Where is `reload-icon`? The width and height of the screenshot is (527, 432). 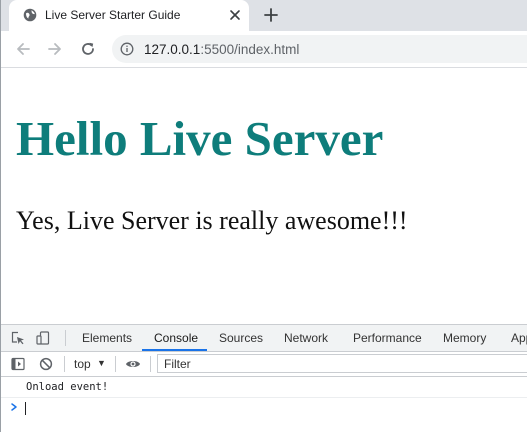
reload-icon is located at coordinates (88, 49).